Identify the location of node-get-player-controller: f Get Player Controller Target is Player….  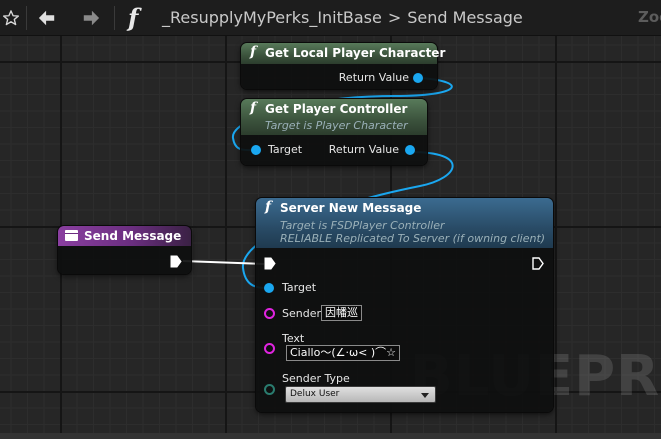
(334, 132).